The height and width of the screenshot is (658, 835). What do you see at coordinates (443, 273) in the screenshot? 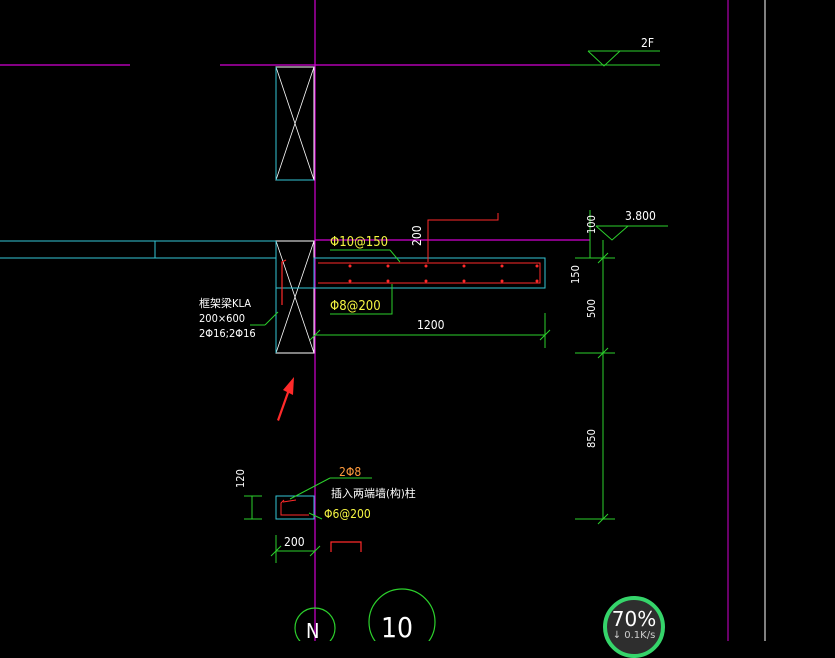
I see `rebar-dots` at bounding box center [443, 273].